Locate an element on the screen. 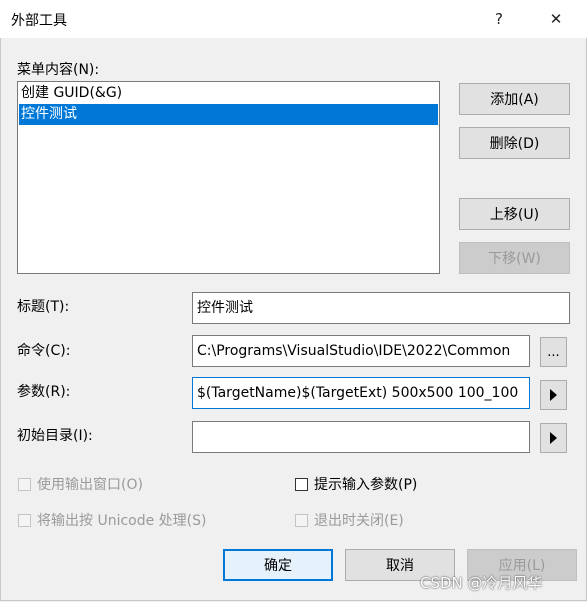  help-button: ? is located at coordinates (499, 19).